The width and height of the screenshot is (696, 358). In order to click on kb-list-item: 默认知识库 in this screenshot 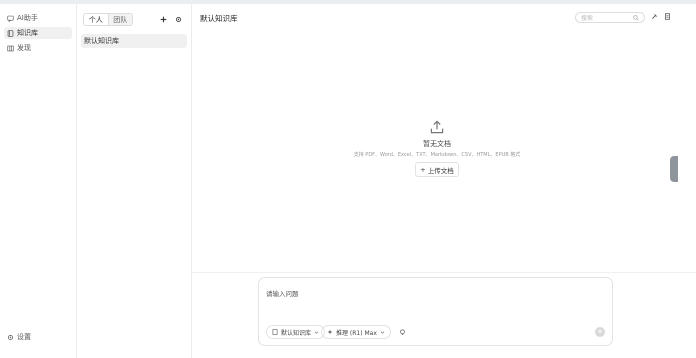, I will do `click(134, 41)`.